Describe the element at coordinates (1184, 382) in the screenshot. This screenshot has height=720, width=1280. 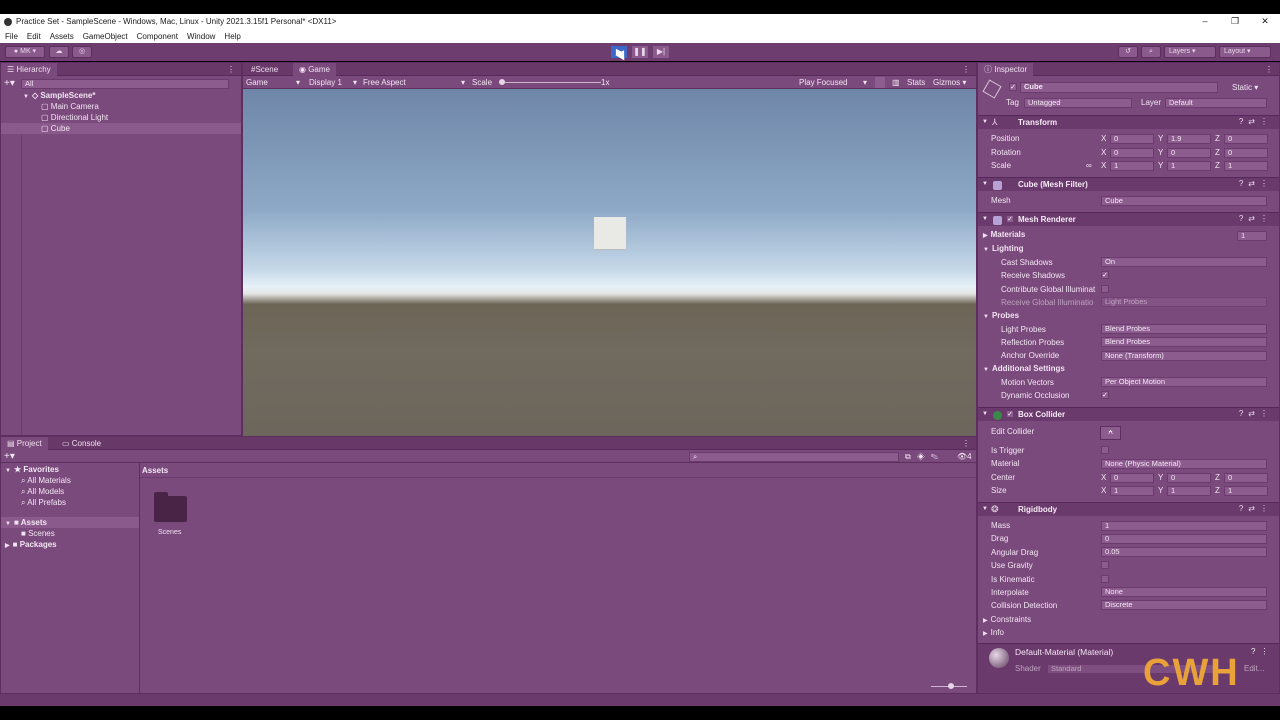
I see `motion-vectors-dropdown: Per Object Motion` at that location.